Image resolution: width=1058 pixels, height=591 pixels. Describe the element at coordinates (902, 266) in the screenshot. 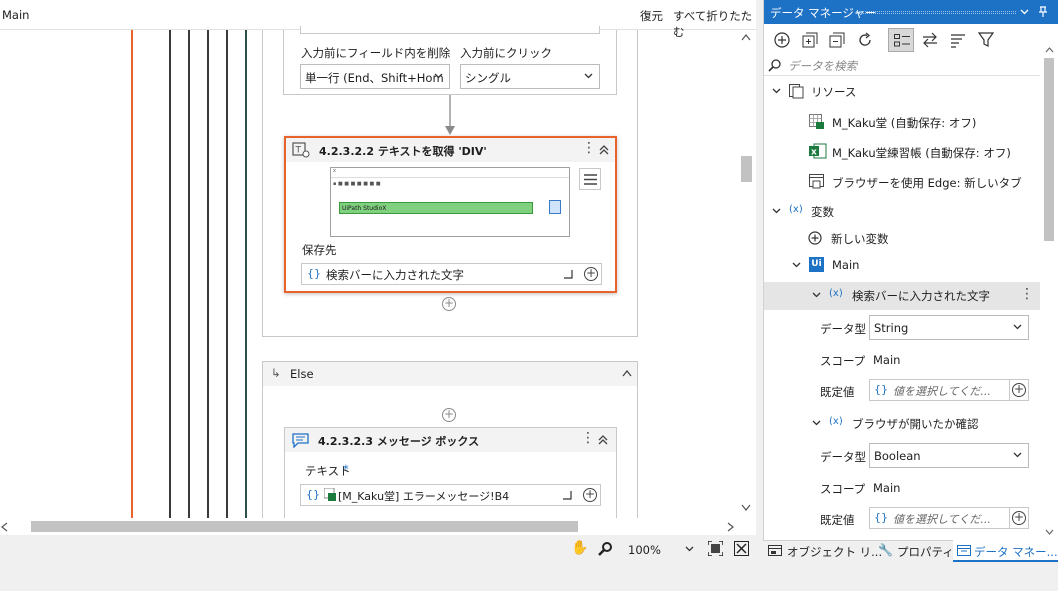

I see `main-node: Ui Main` at that location.